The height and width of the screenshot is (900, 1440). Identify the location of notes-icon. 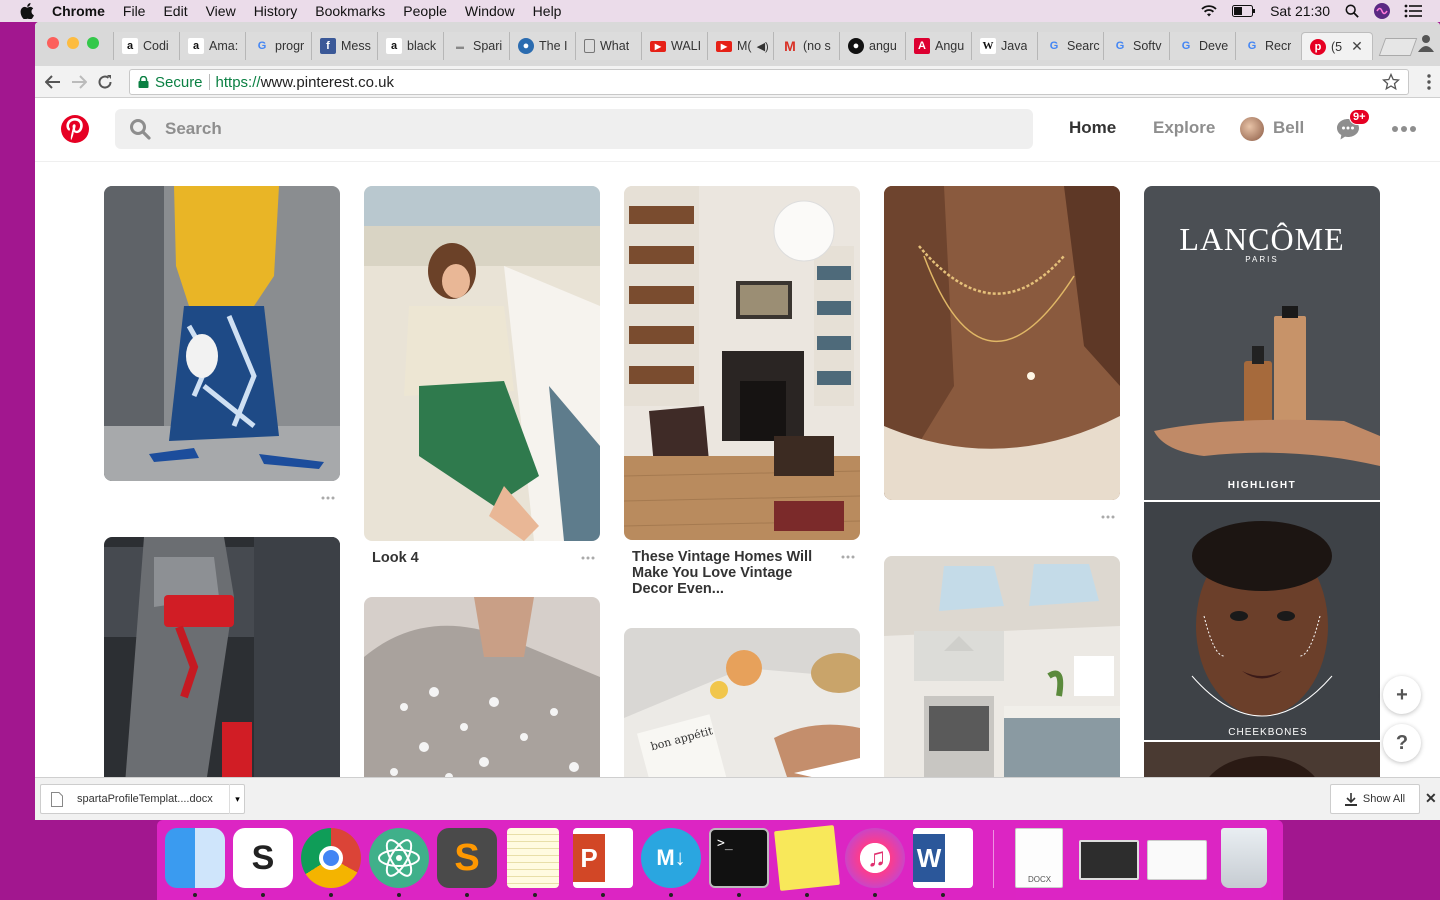
(533, 858).